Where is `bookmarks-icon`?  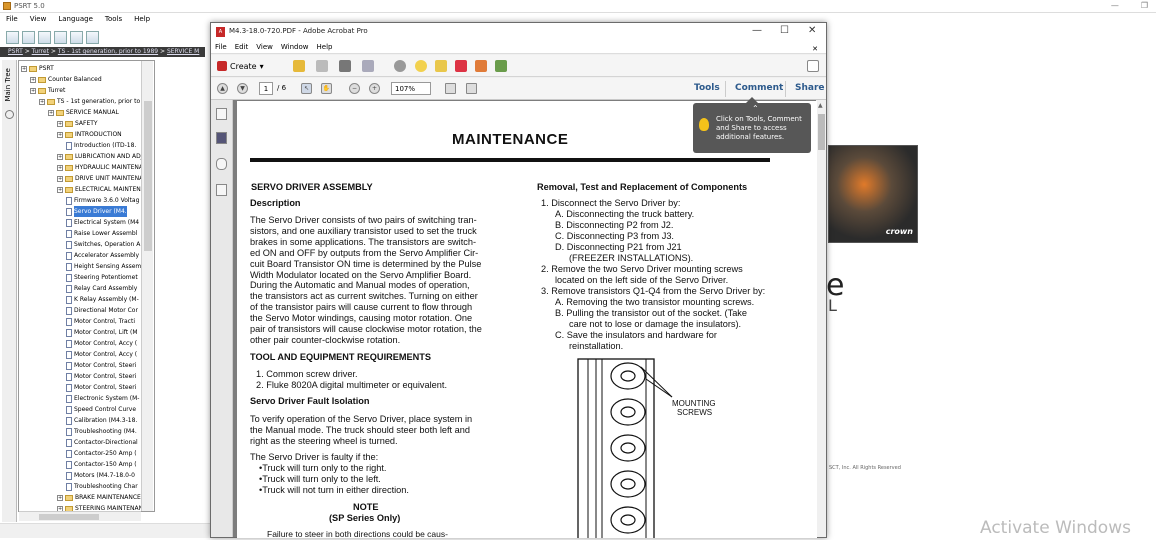 bookmarks-icon is located at coordinates (221, 138).